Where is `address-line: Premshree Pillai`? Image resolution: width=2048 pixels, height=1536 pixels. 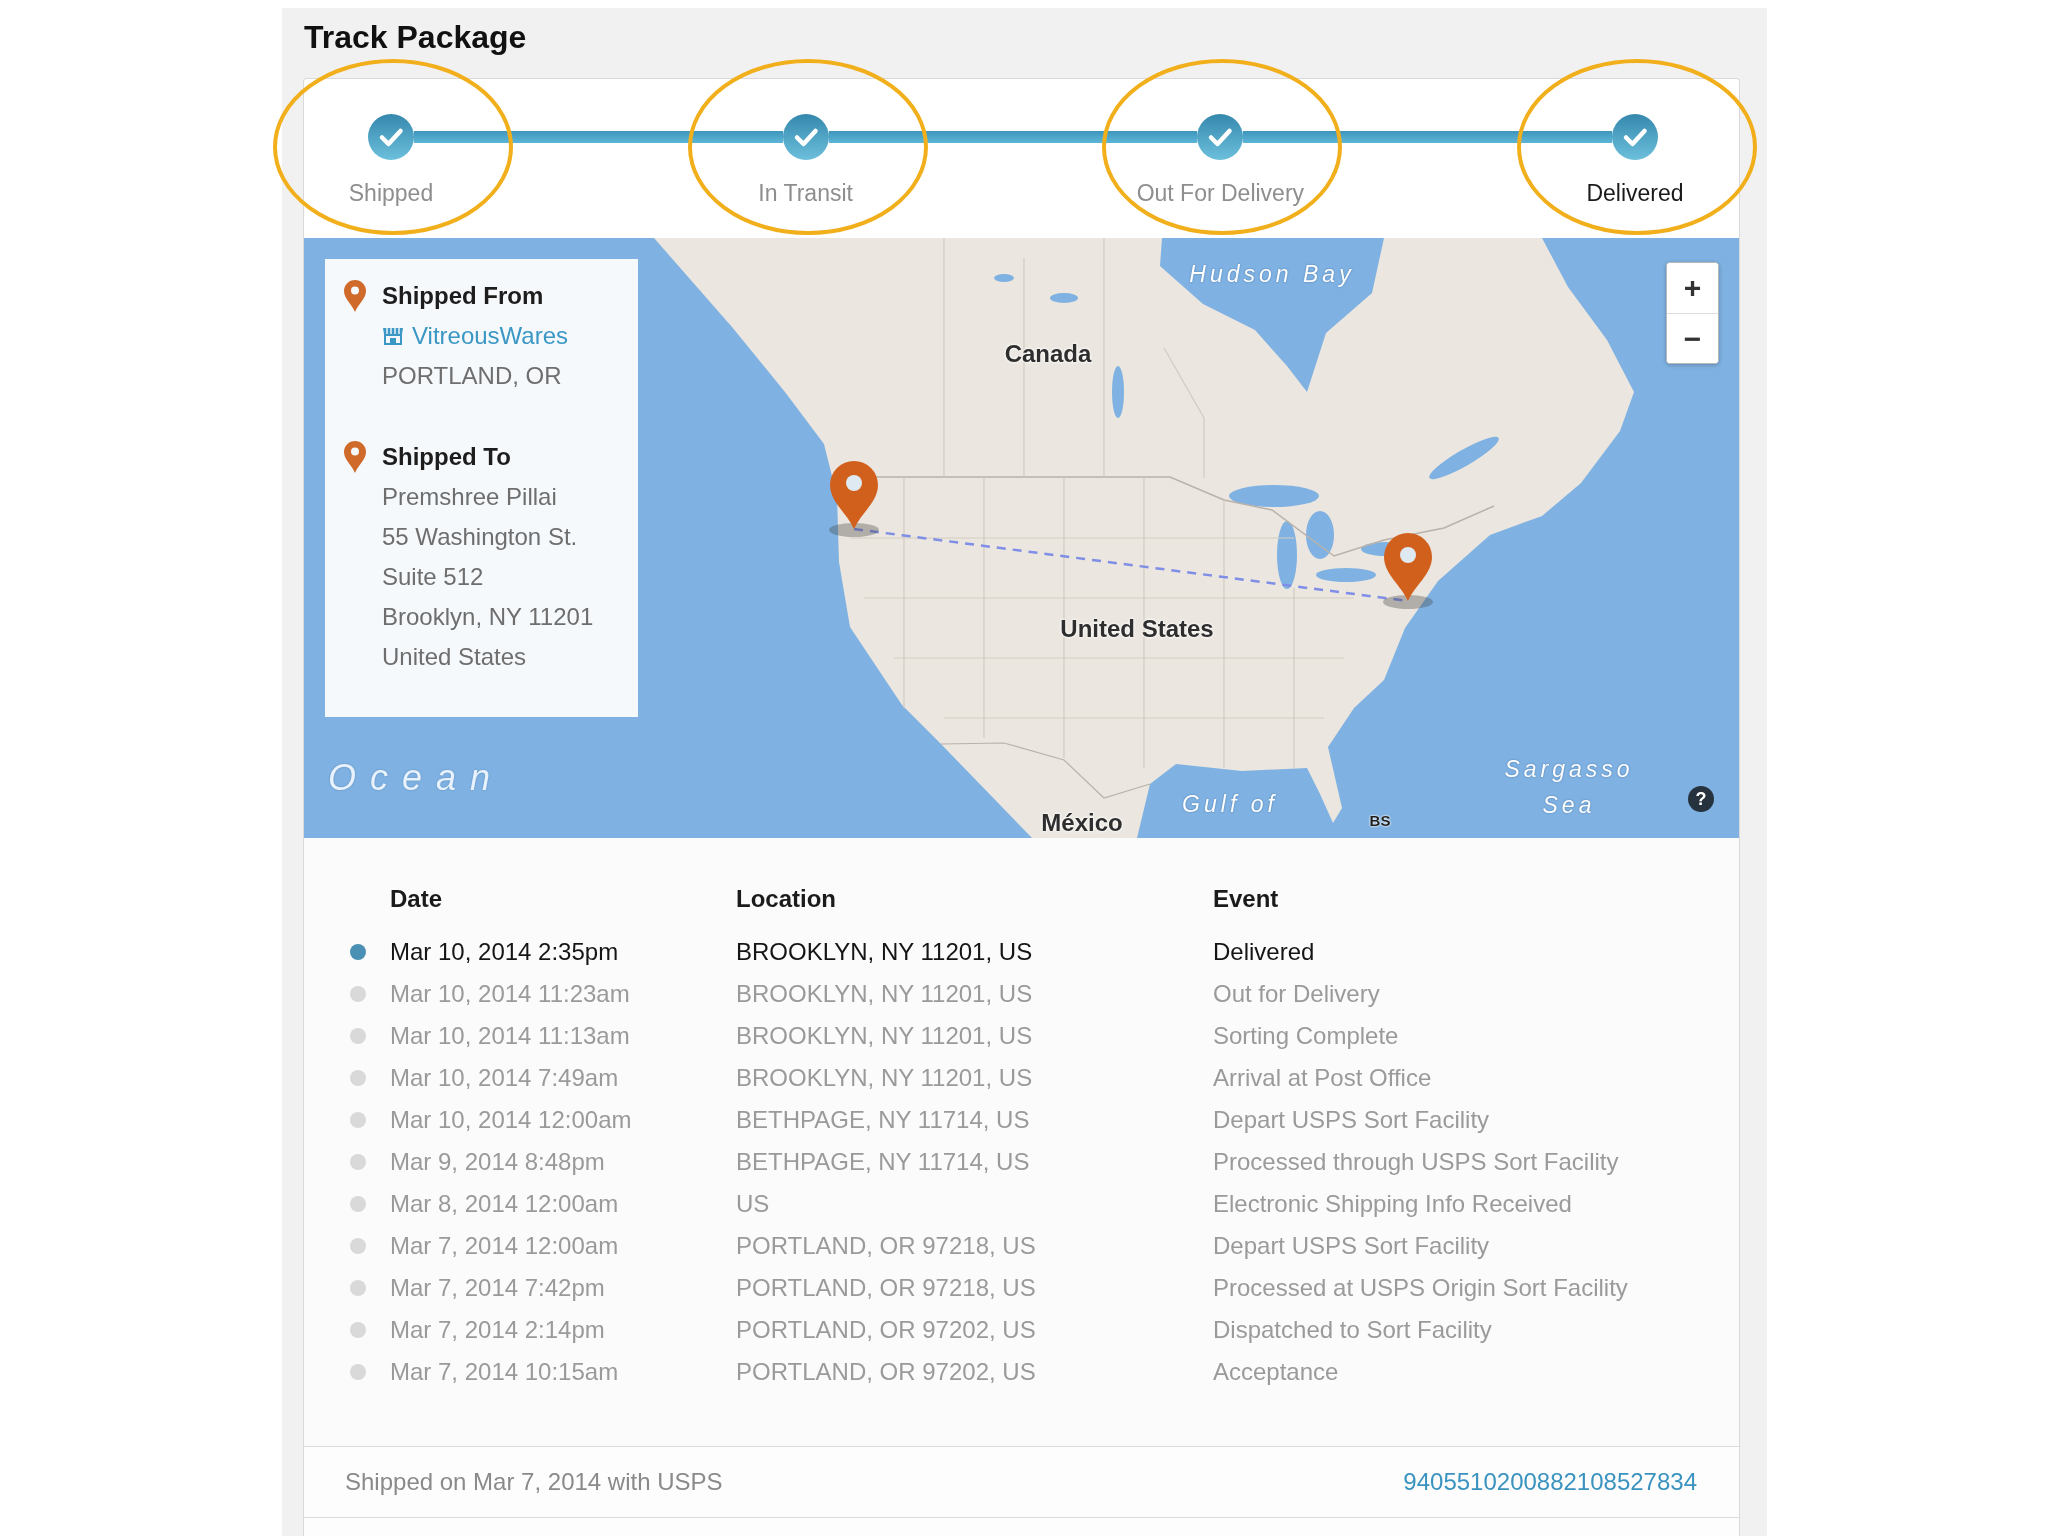
address-line: Premshree Pillai is located at coordinates (469, 497).